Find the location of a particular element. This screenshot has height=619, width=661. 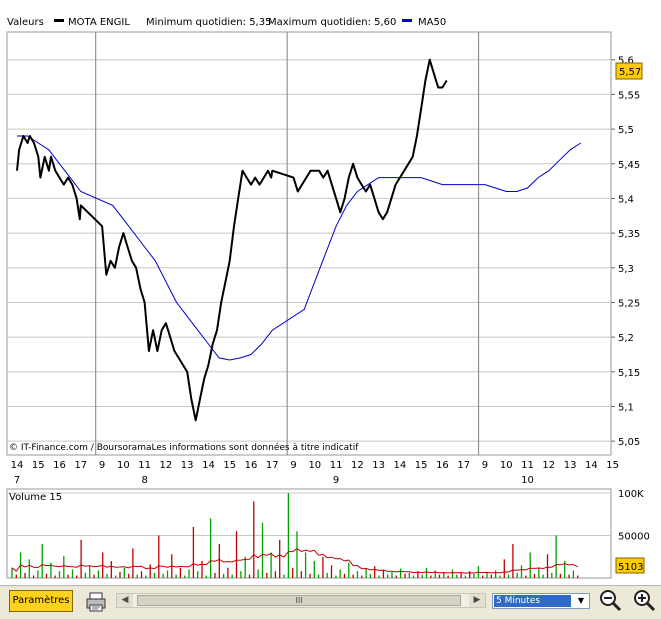

ma50-name: MA50 is located at coordinates (432, 22).